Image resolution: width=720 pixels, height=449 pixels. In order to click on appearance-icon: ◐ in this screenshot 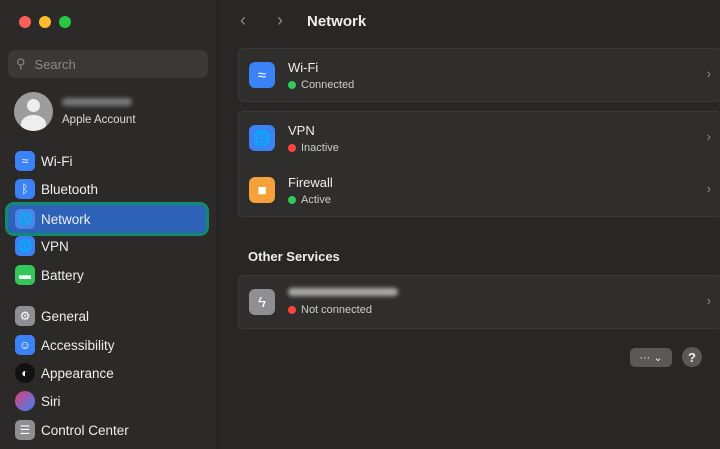, I will do `click(25, 373)`.